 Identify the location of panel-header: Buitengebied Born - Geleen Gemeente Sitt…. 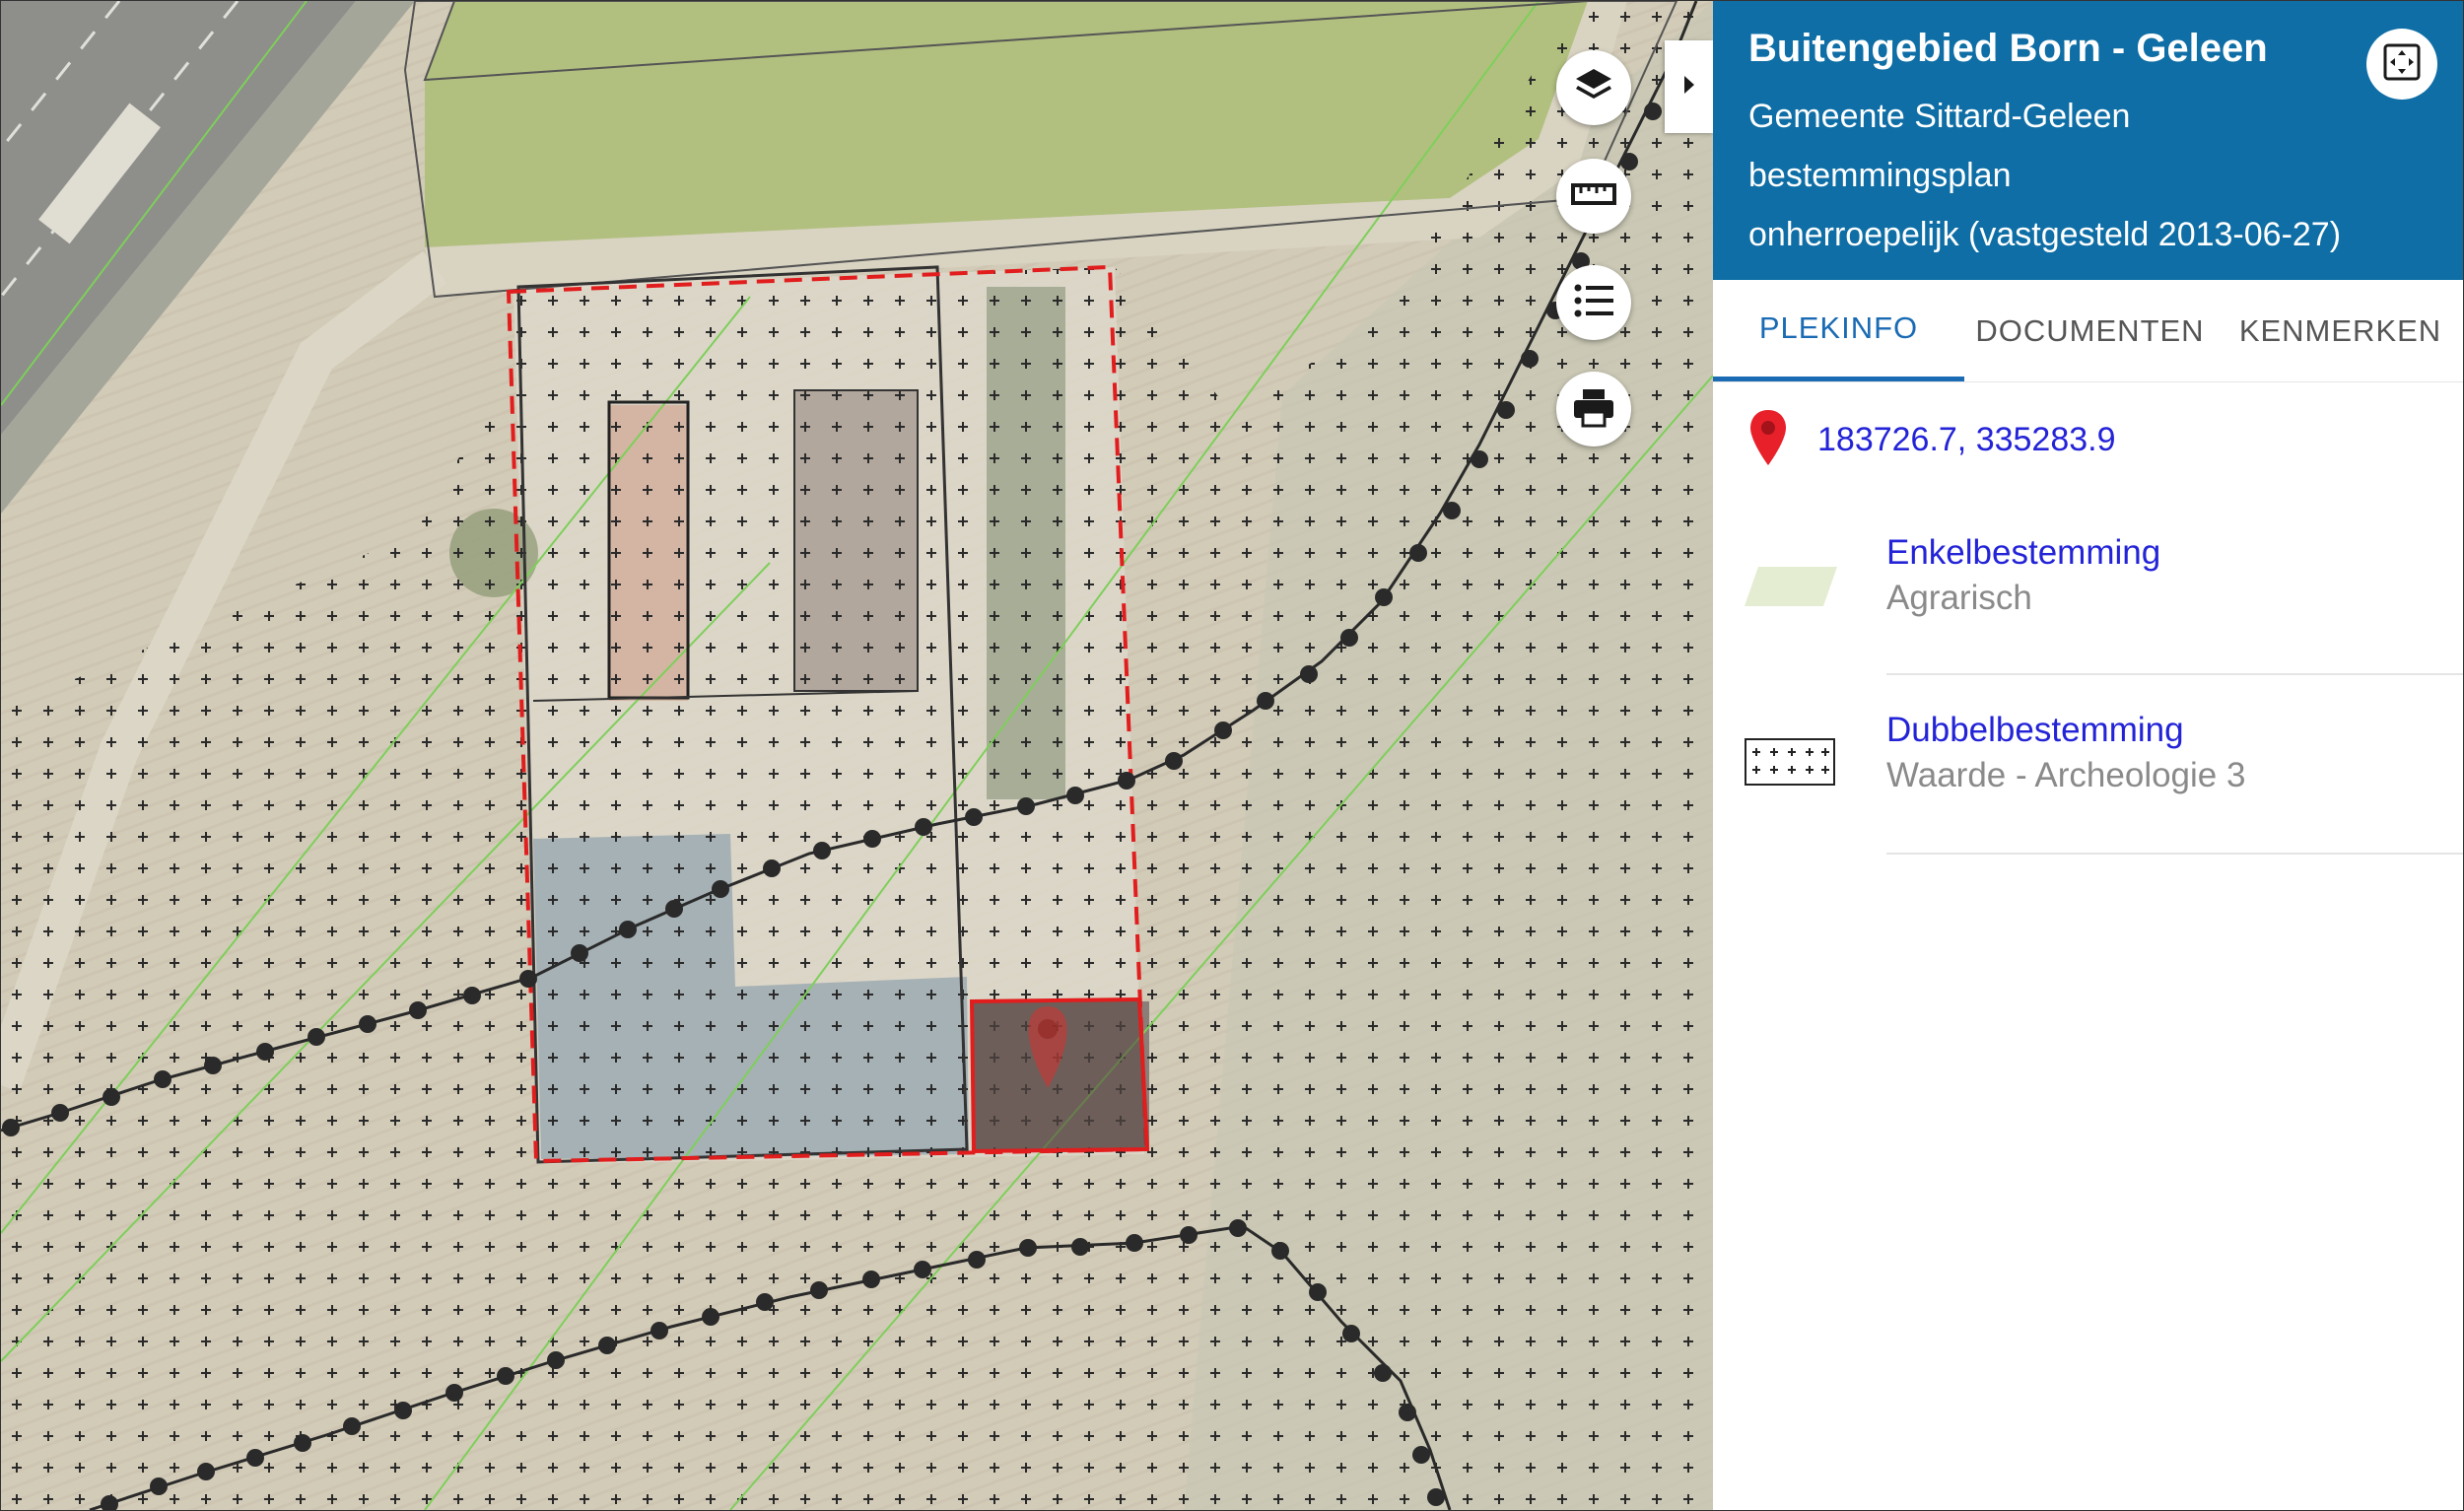
(2088, 140).